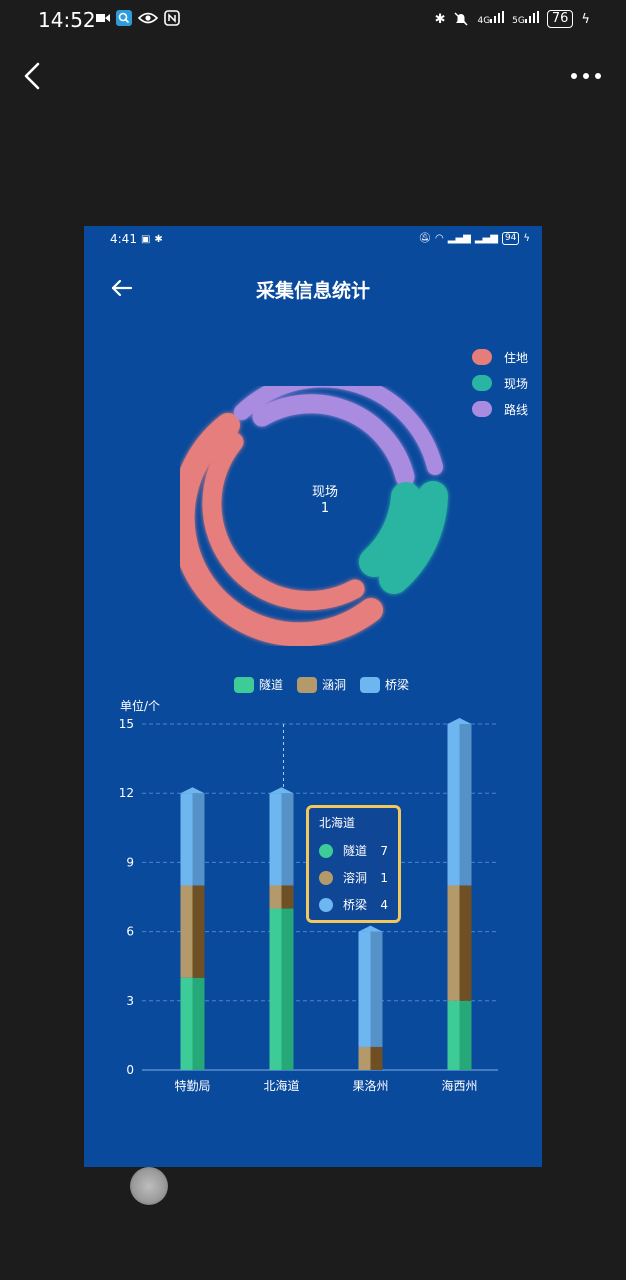  What do you see at coordinates (123, 239) in the screenshot?
I see `inner-status-time: 4:41` at bounding box center [123, 239].